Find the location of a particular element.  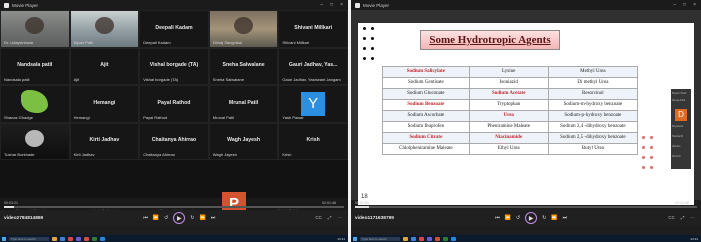

participant-display-name: Sneha Salwalane is located at coordinates (243, 65).